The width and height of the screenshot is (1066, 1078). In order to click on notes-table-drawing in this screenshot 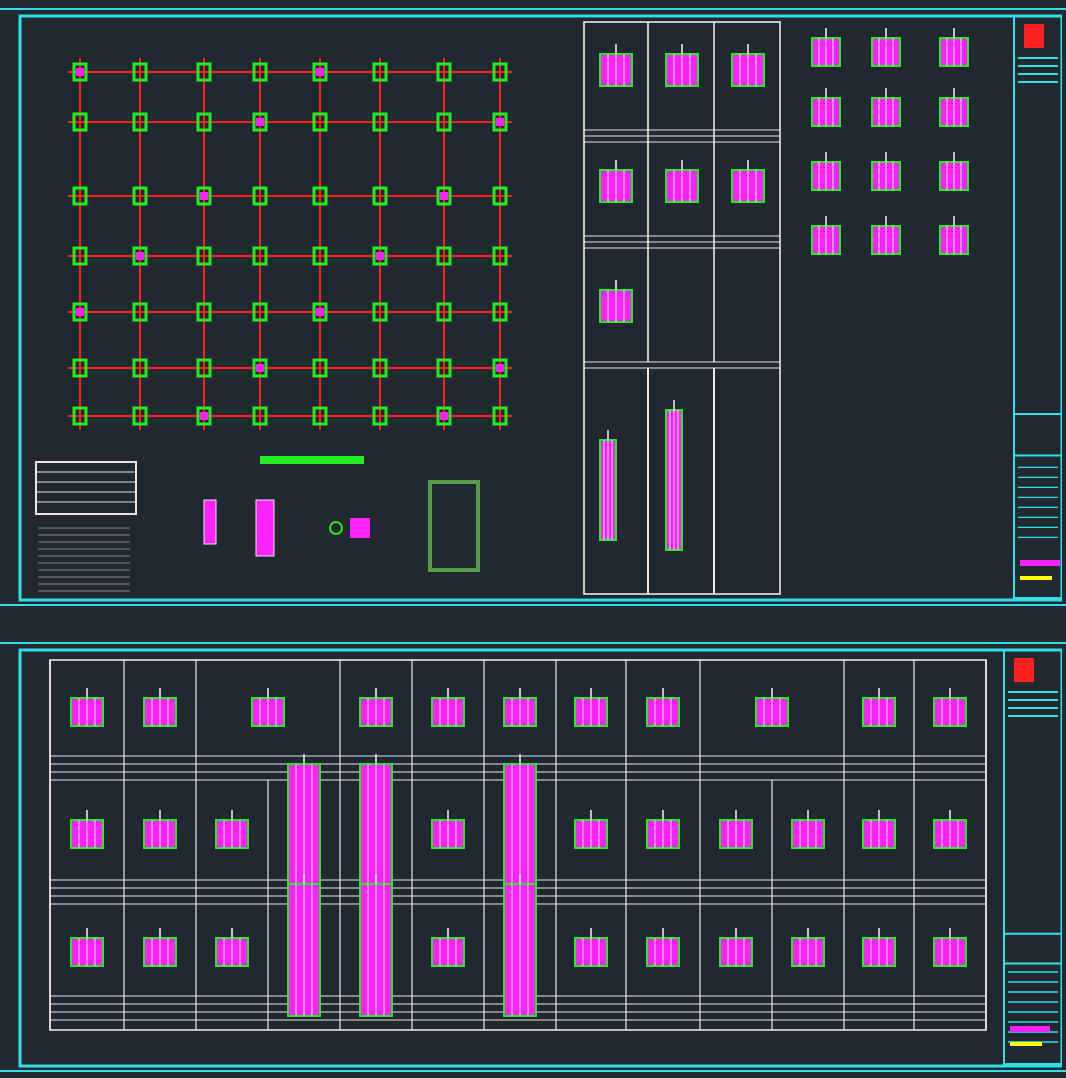, I will do `click(86, 526)`.